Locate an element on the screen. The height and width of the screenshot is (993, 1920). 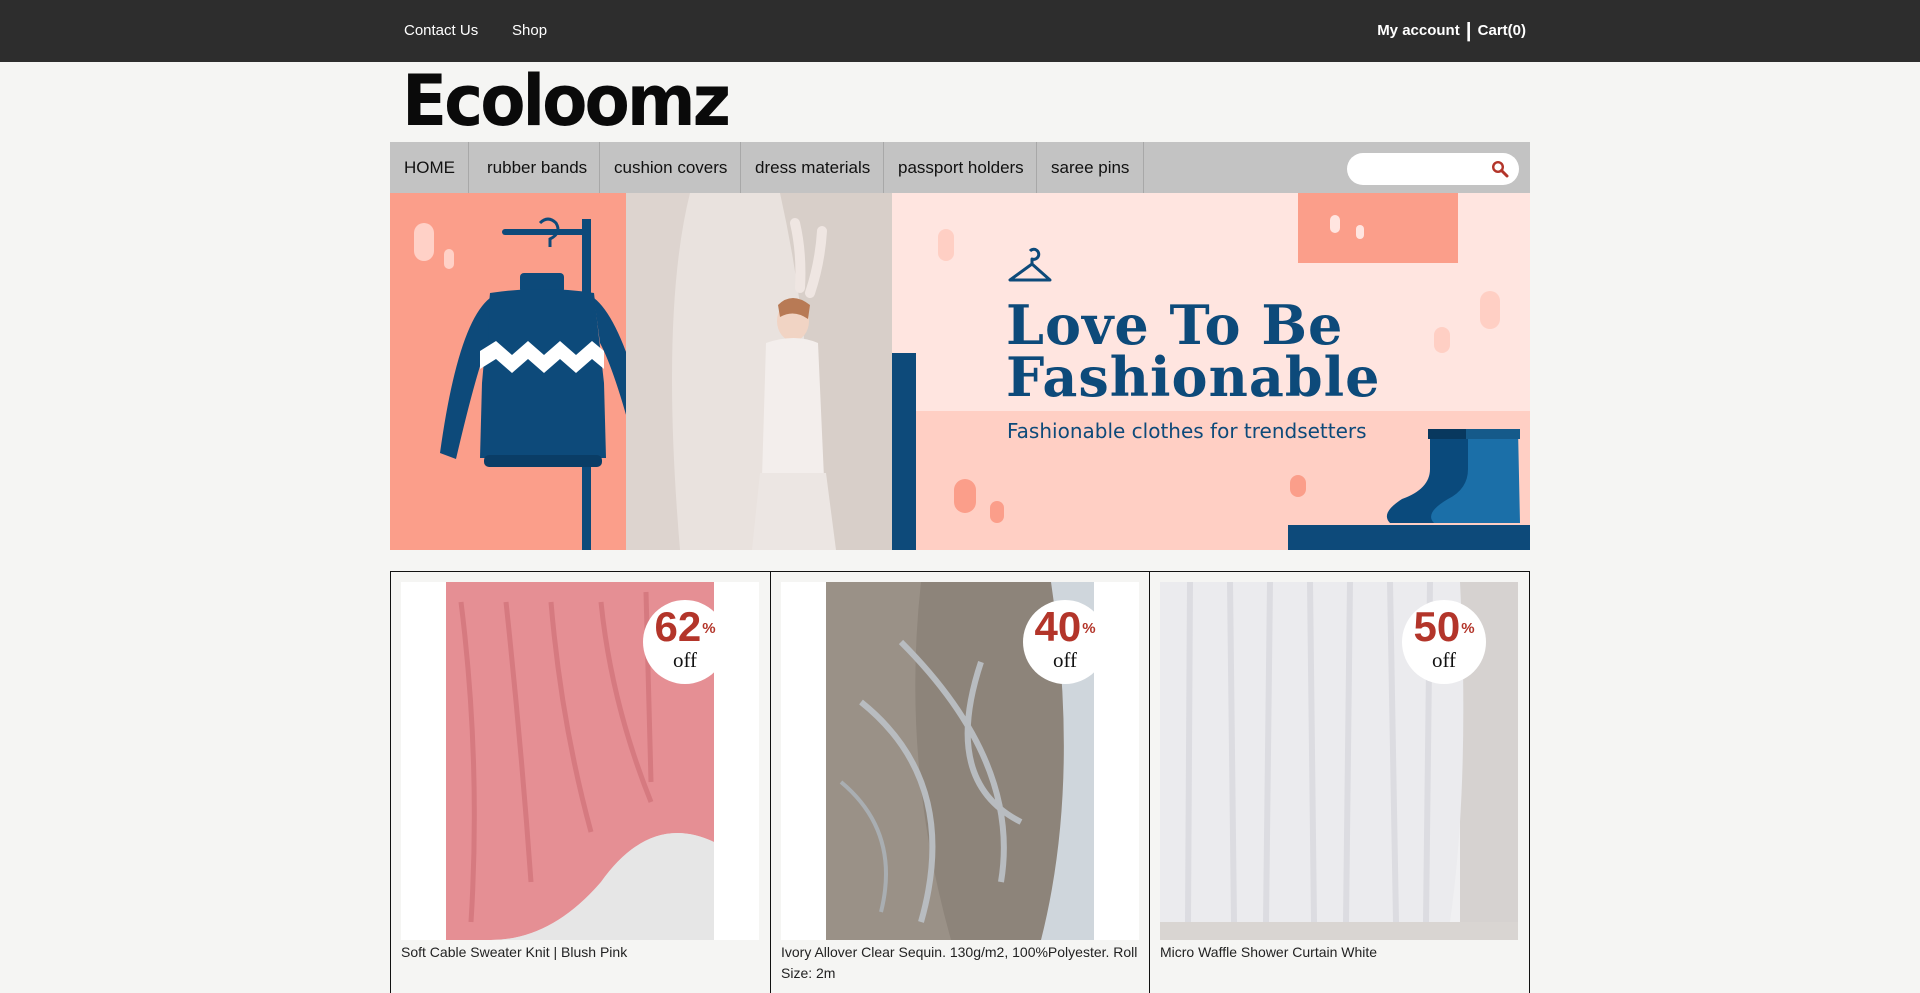
discount-badge: 40% off is located at coordinates (1065, 642).